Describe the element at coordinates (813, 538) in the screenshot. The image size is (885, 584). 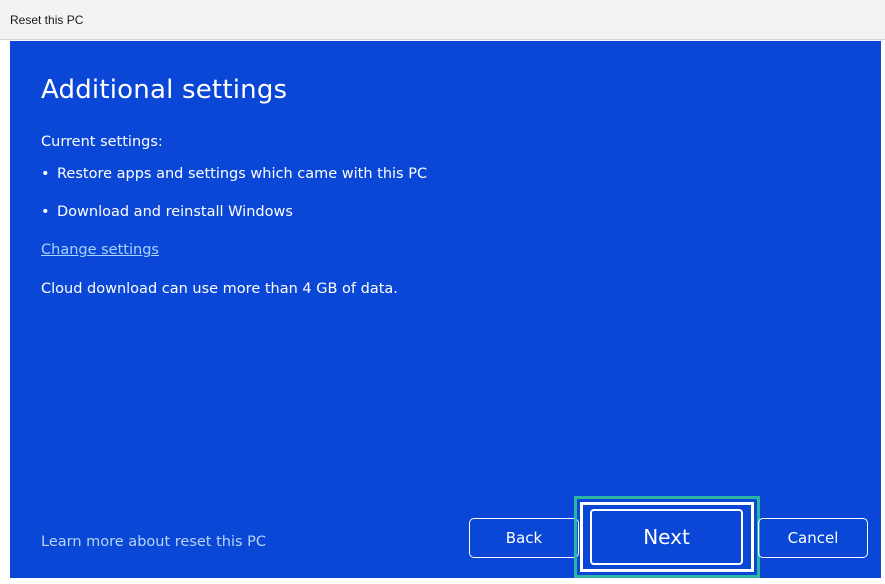
I see `cancel-button: Cancel` at that location.